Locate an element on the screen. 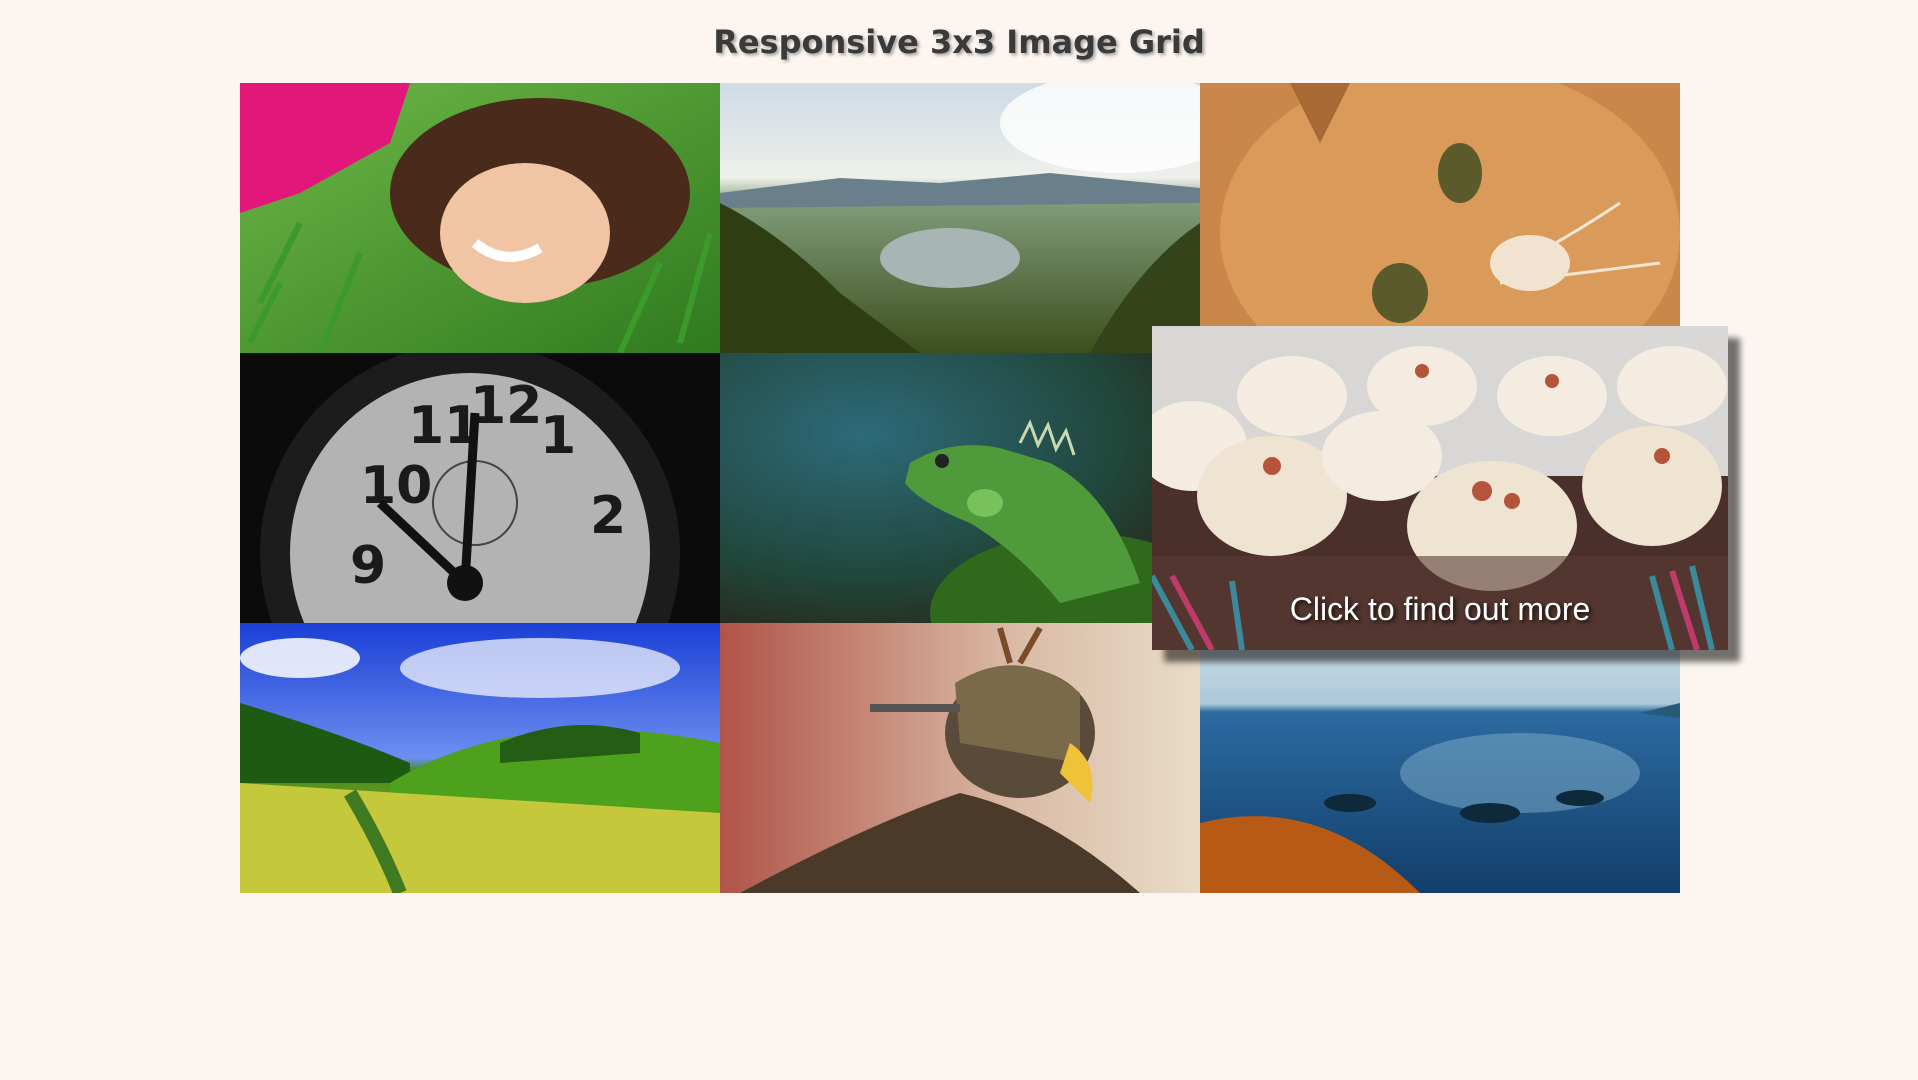 The height and width of the screenshot is (1080, 1918). svg-text: 12 is located at coordinates (506, 406).